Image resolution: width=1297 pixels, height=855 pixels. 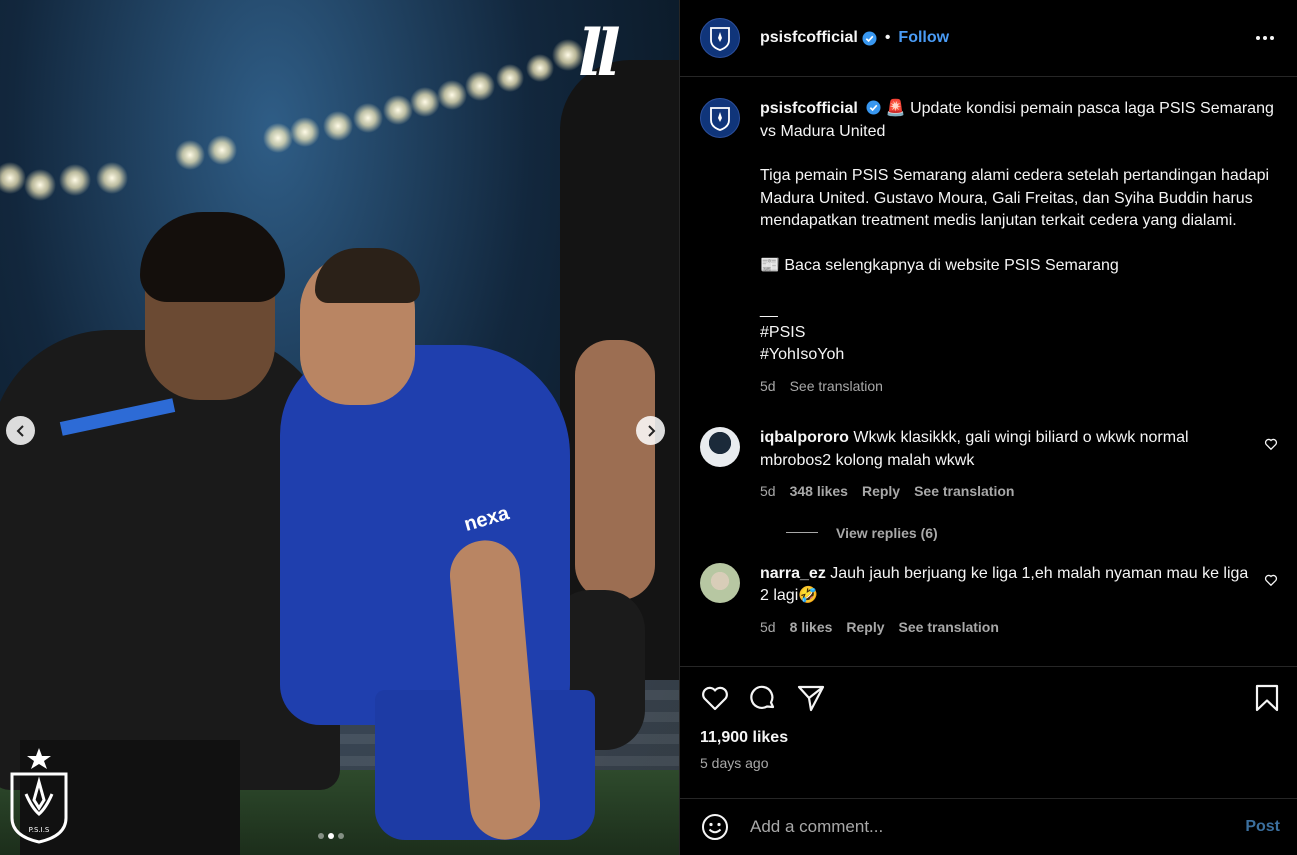 What do you see at coordinates (819, 491) in the screenshot?
I see `comment-likes: 348 likes` at bounding box center [819, 491].